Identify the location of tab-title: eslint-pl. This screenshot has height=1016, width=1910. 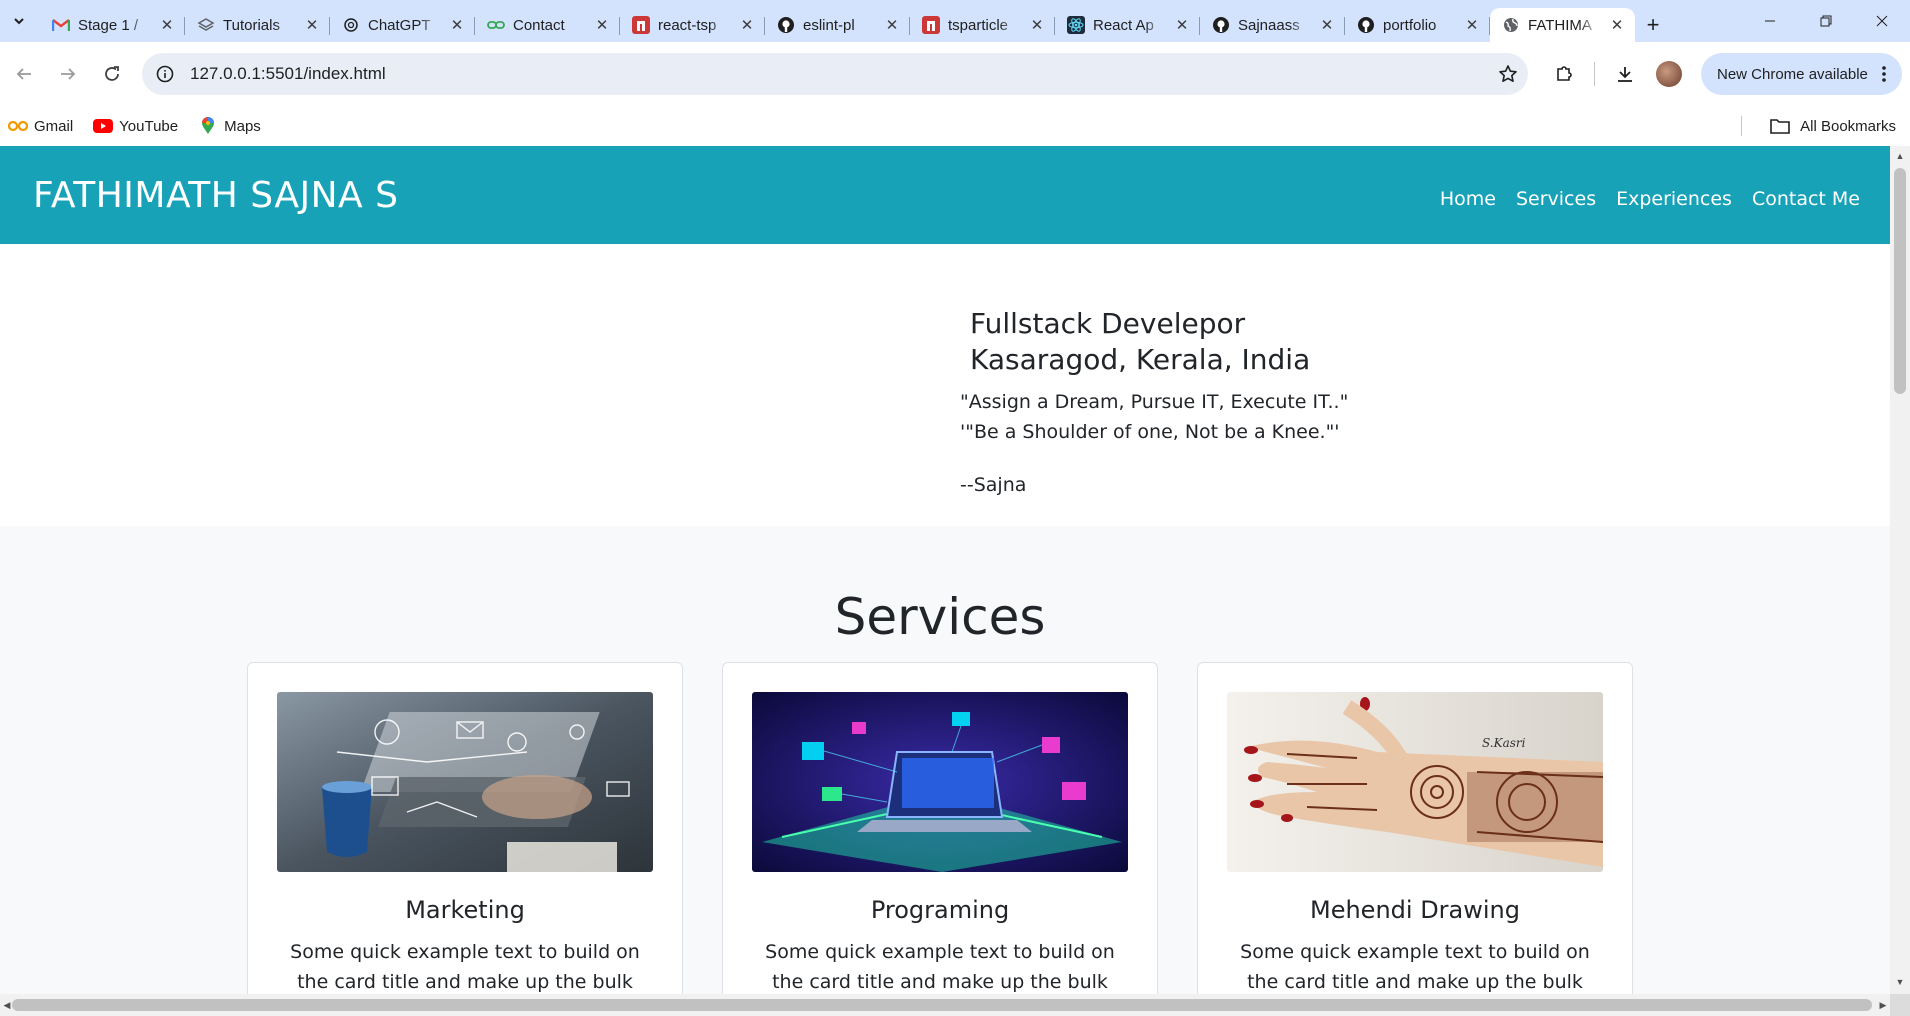
(829, 25).